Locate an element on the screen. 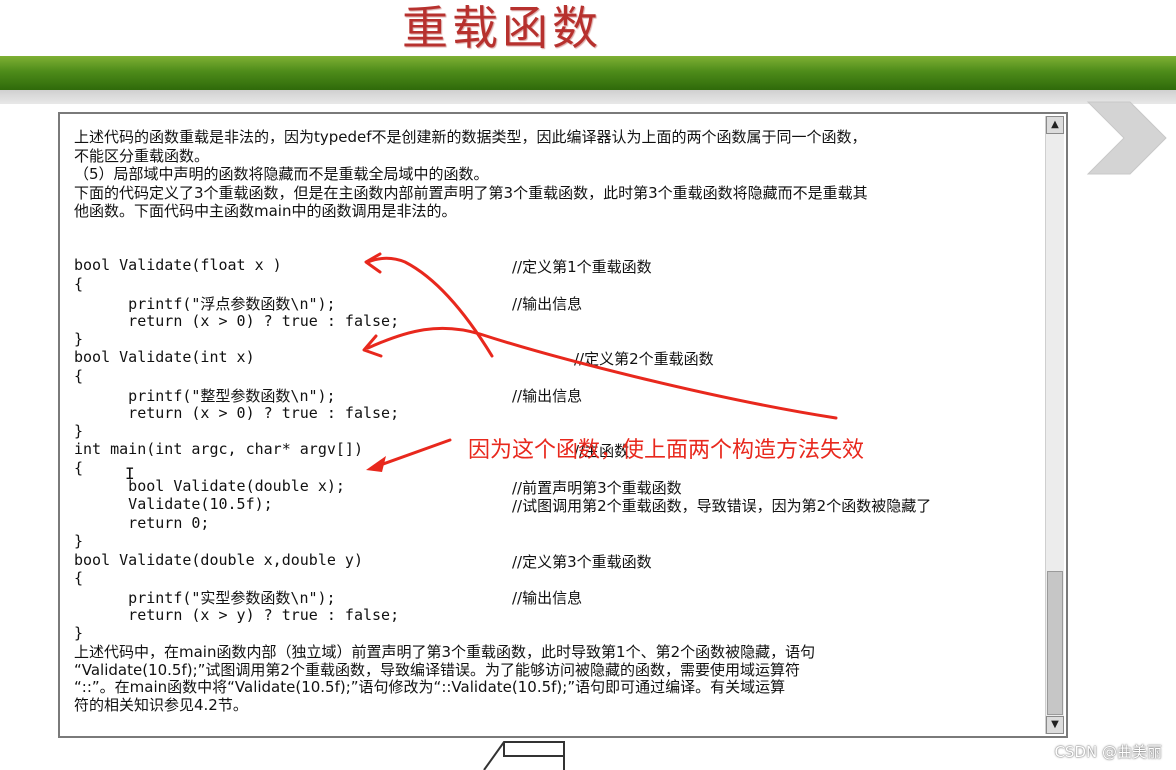  header-gray-bar is located at coordinates (588, 97).